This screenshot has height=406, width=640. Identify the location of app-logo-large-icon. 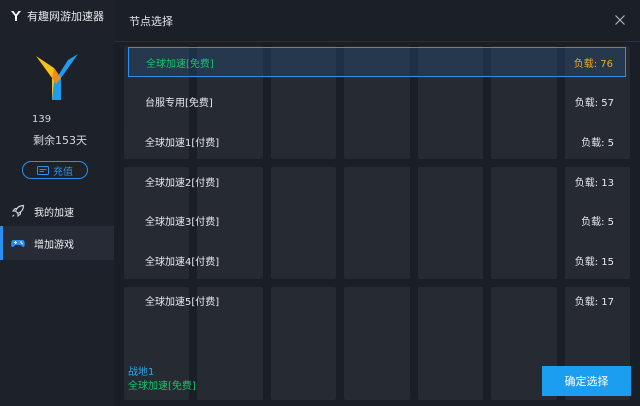
(57, 77).